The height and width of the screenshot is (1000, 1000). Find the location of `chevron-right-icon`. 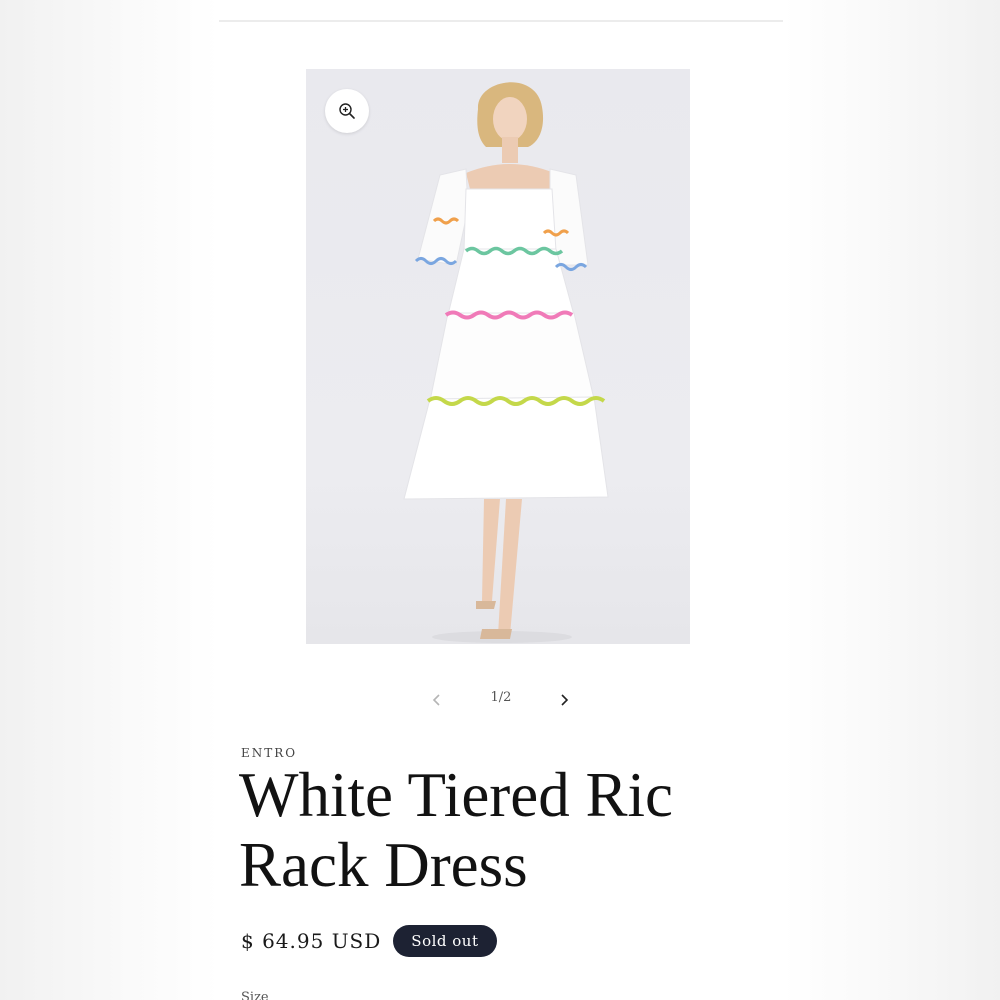

chevron-right-icon is located at coordinates (565, 700).